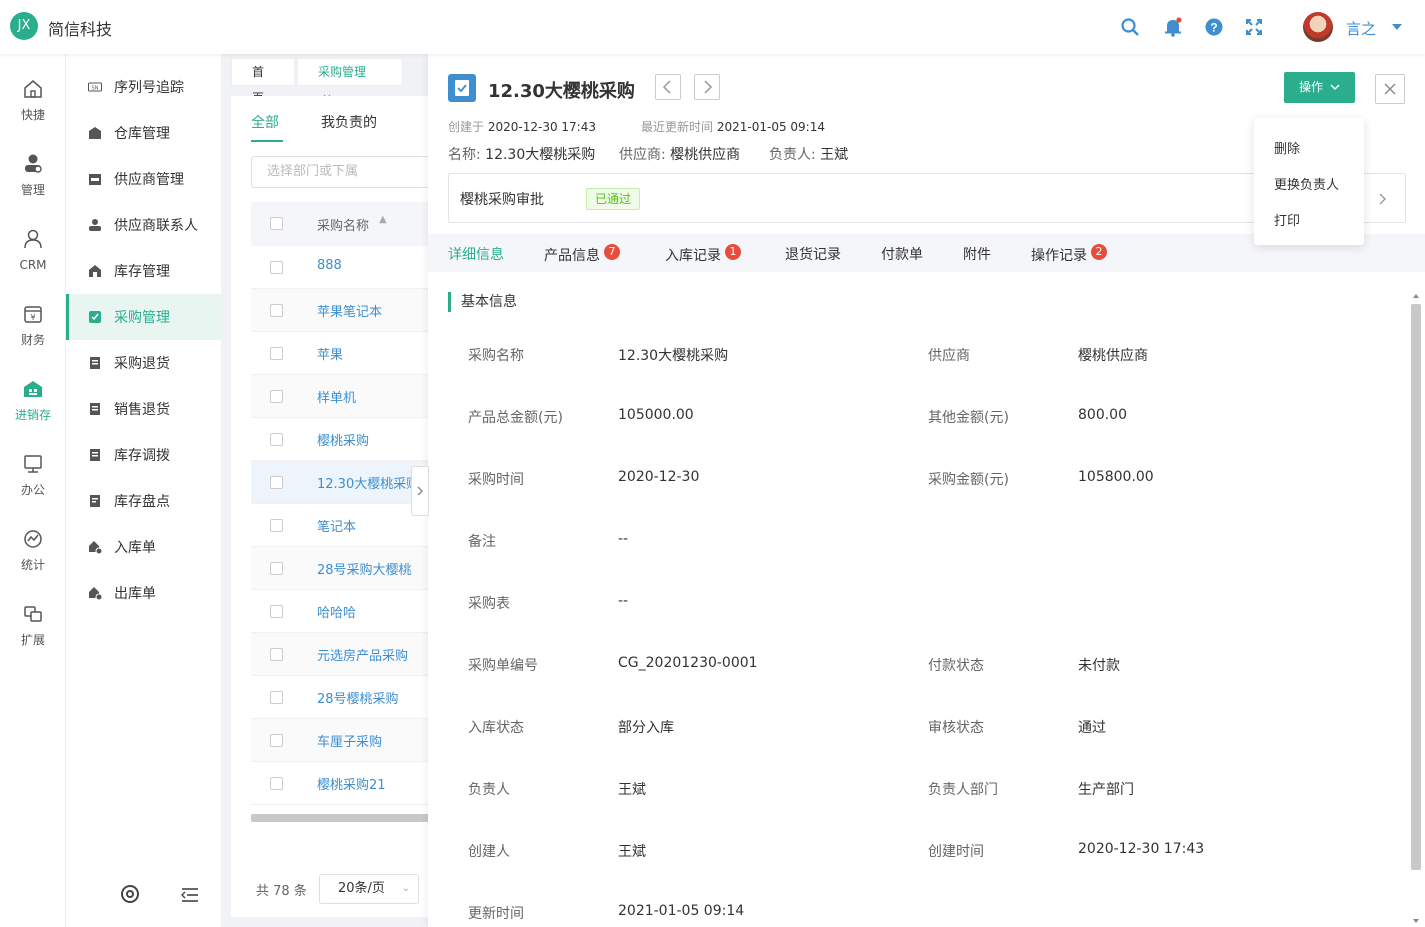 The image size is (1425, 927). Describe the element at coordinates (1287, 219) in the screenshot. I see `menu-item-print: 打印` at that location.